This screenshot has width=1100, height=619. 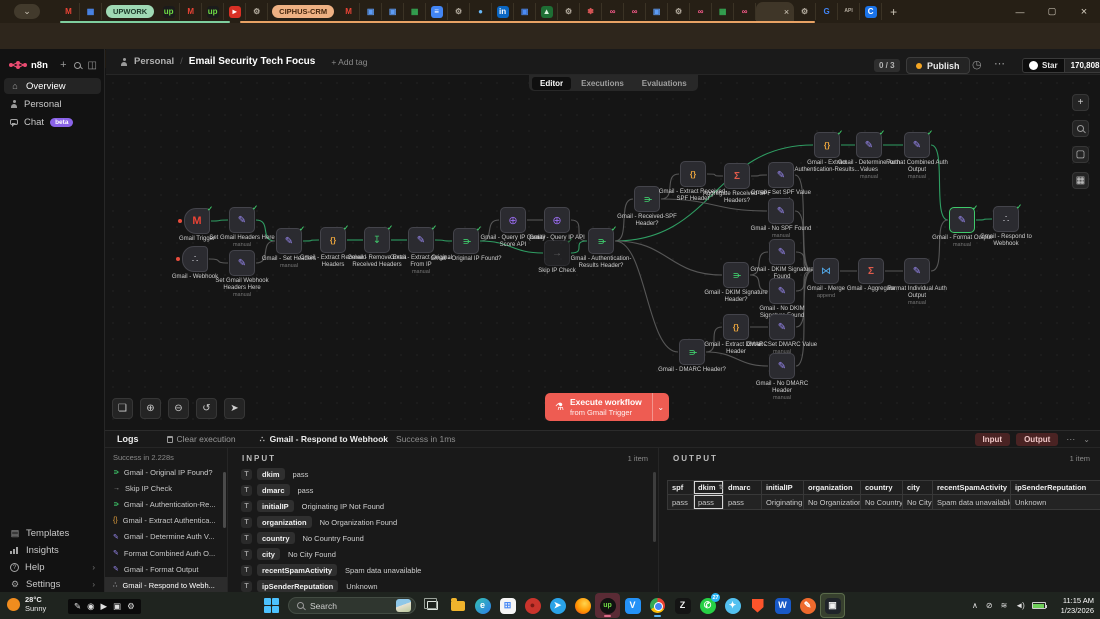 I want to click on node-14: {}, so click(x=693, y=174).